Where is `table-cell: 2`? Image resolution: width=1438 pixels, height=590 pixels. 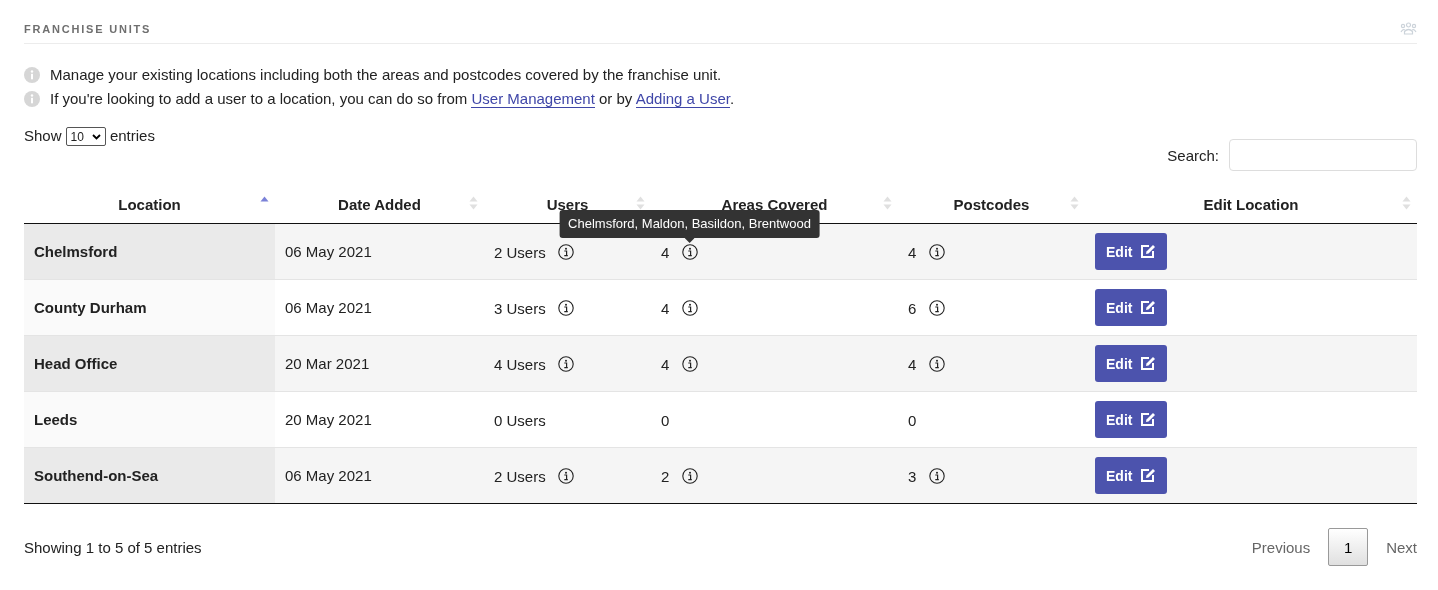
table-cell: 2 is located at coordinates (665, 476).